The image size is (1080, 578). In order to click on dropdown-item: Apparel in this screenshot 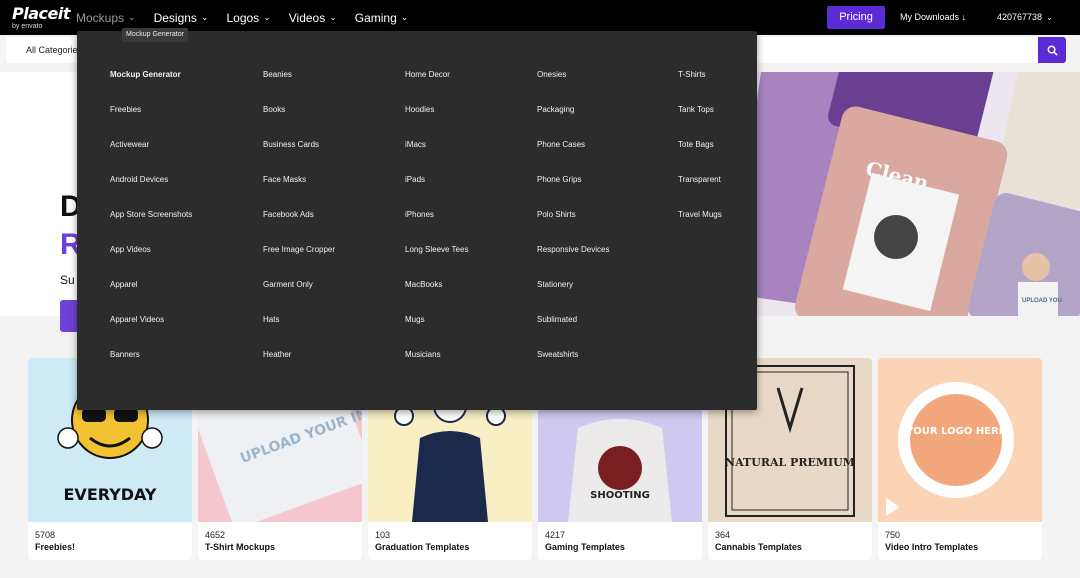, I will do `click(151, 297)`.